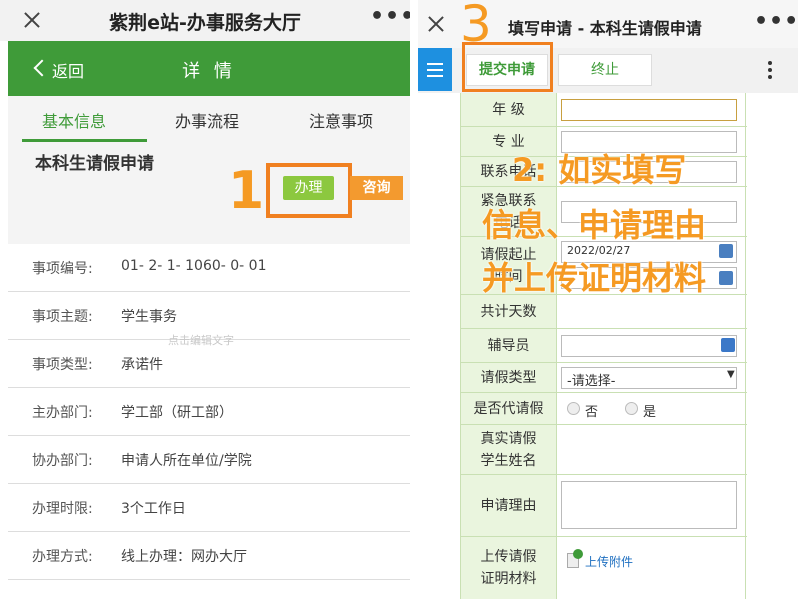 Image resolution: width=798 pixels, height=599 pixels. Describe the element at coordinates (573, 408) in the screenshot. I see `proxy-no-radio` at that location.